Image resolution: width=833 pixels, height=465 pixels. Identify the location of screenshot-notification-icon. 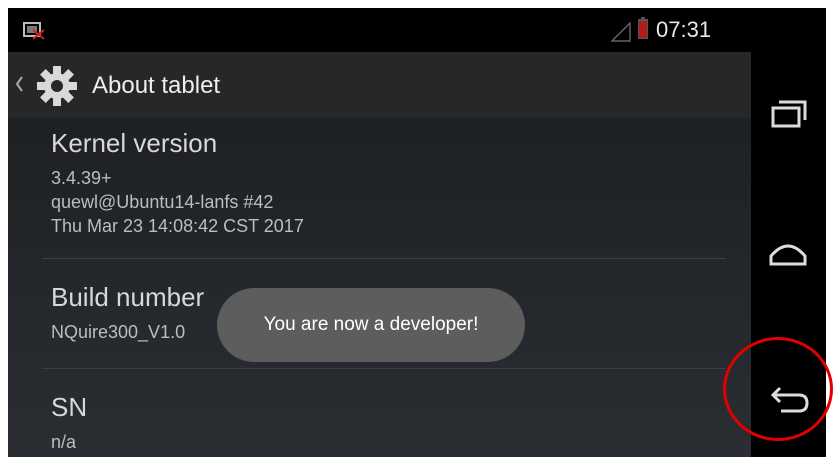
(34, 31).